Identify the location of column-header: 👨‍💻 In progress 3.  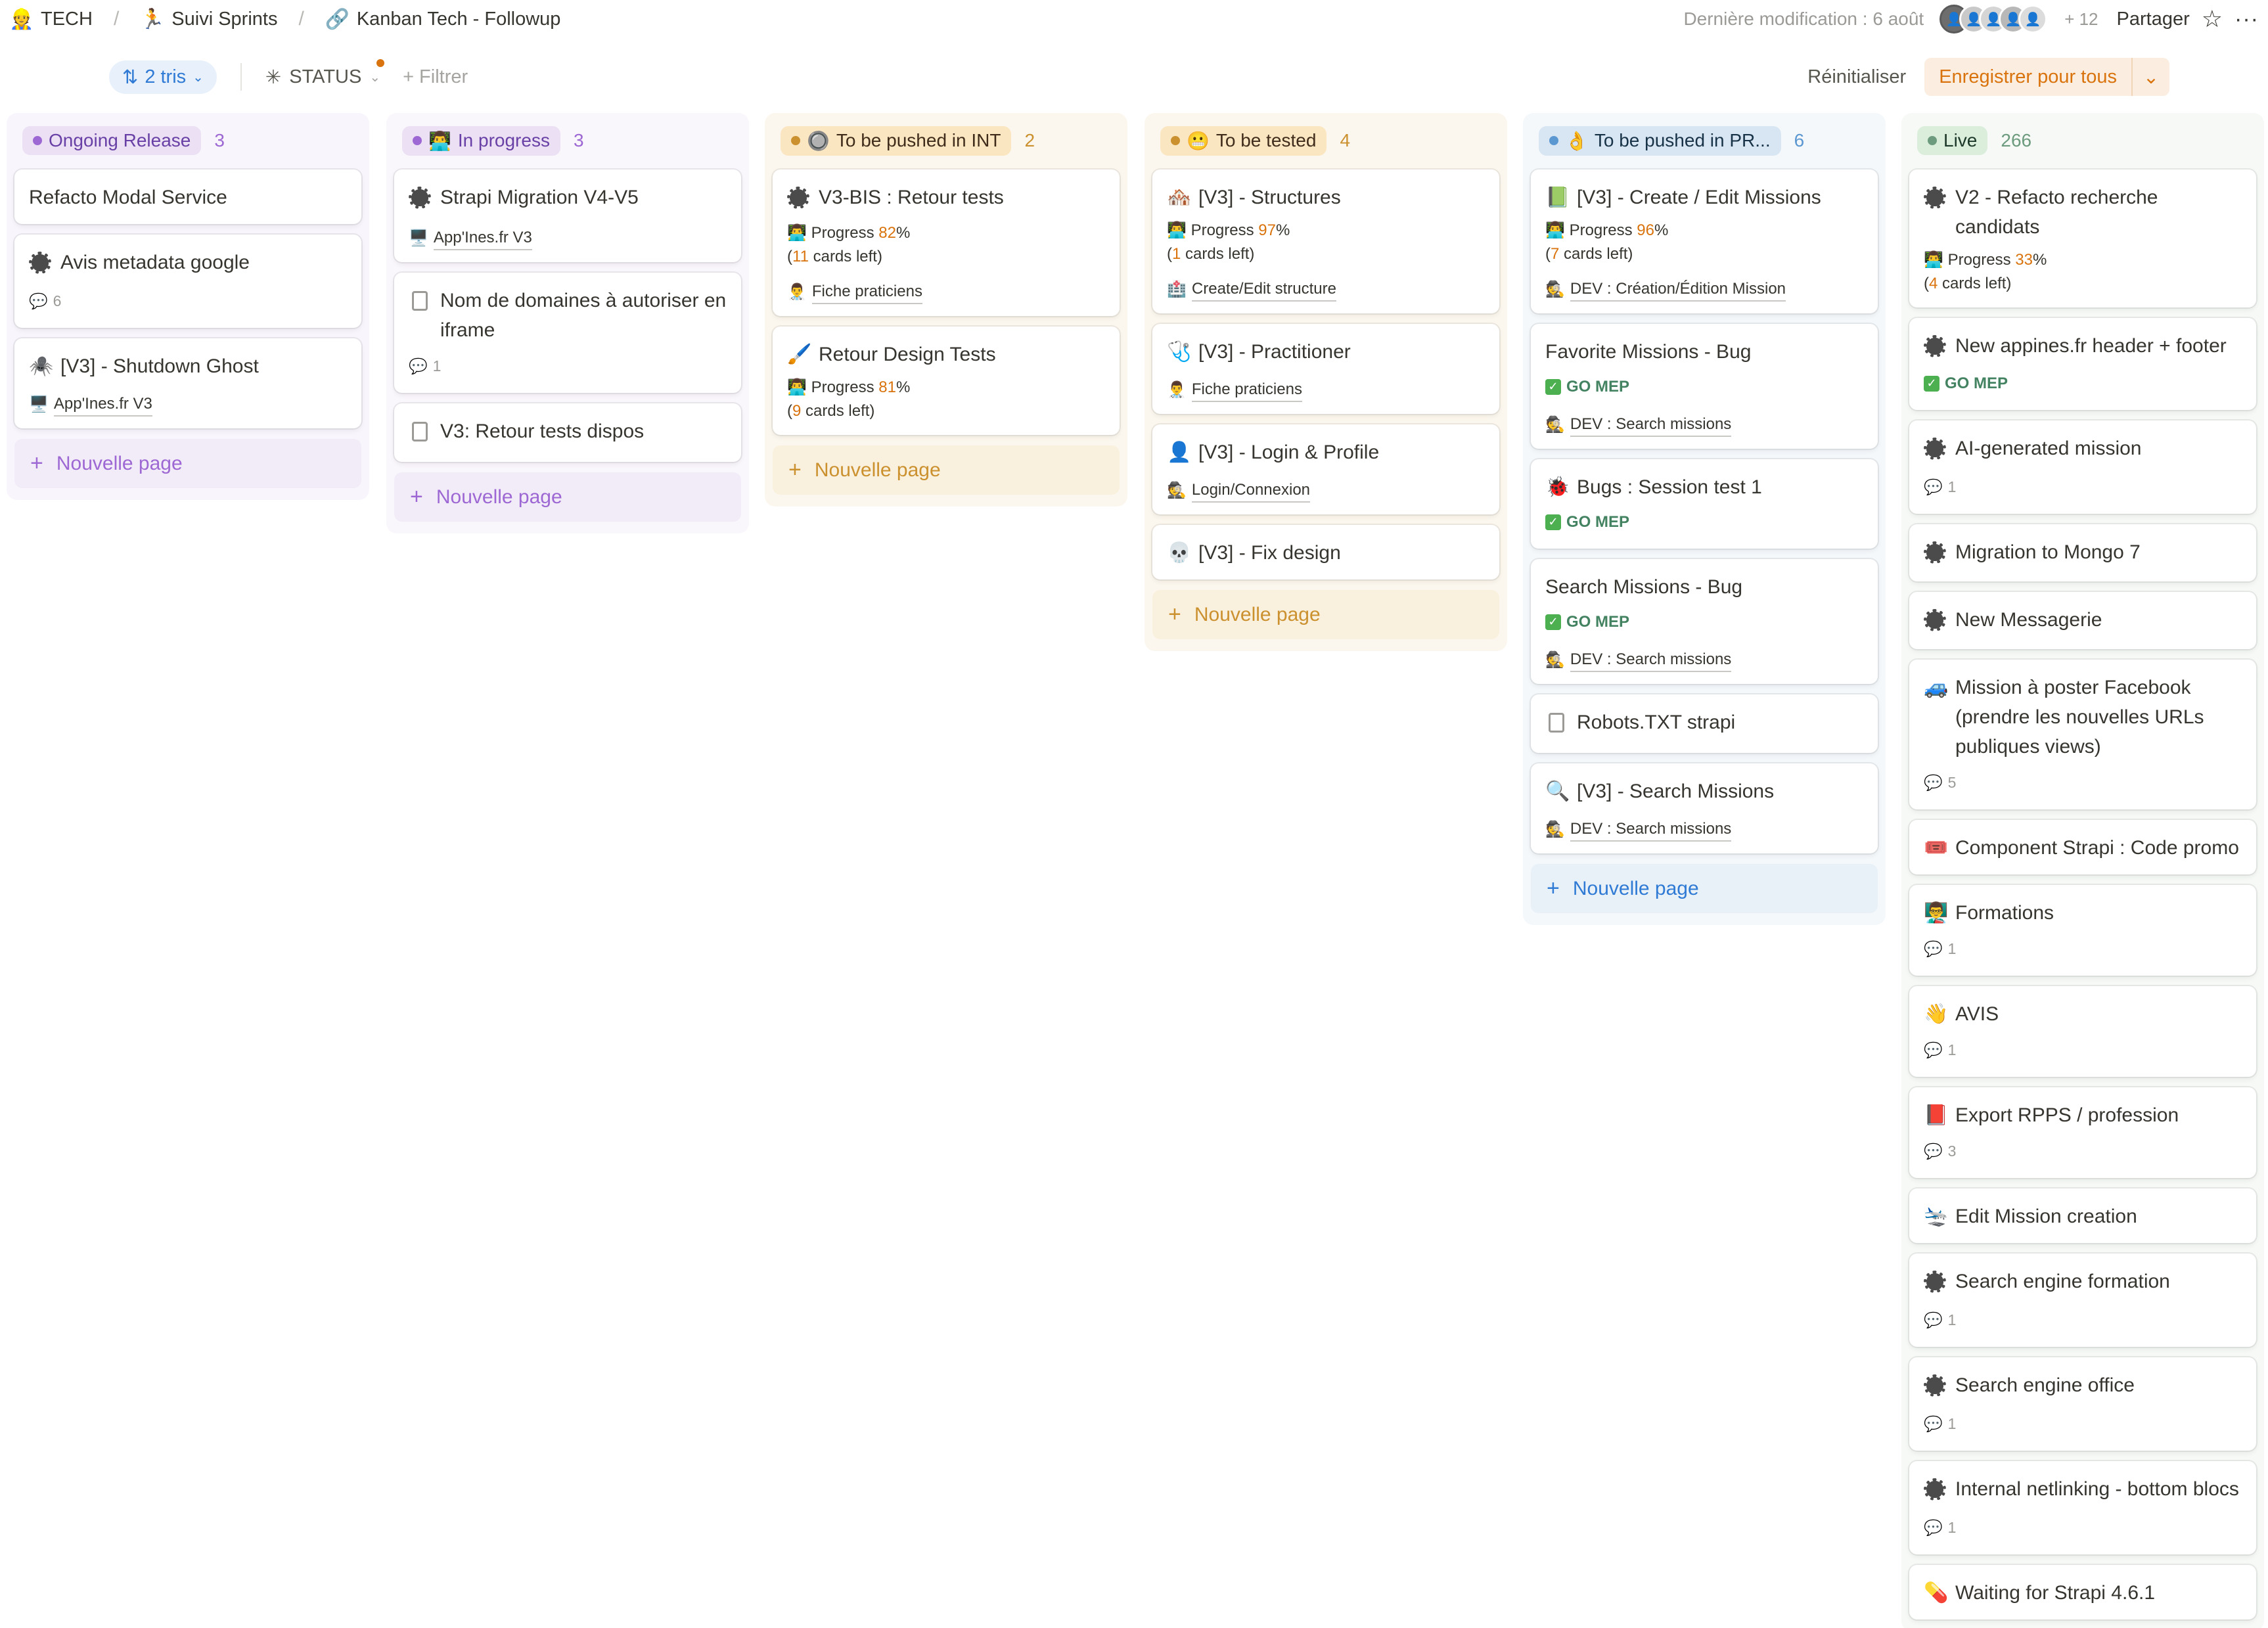
(567, 140).